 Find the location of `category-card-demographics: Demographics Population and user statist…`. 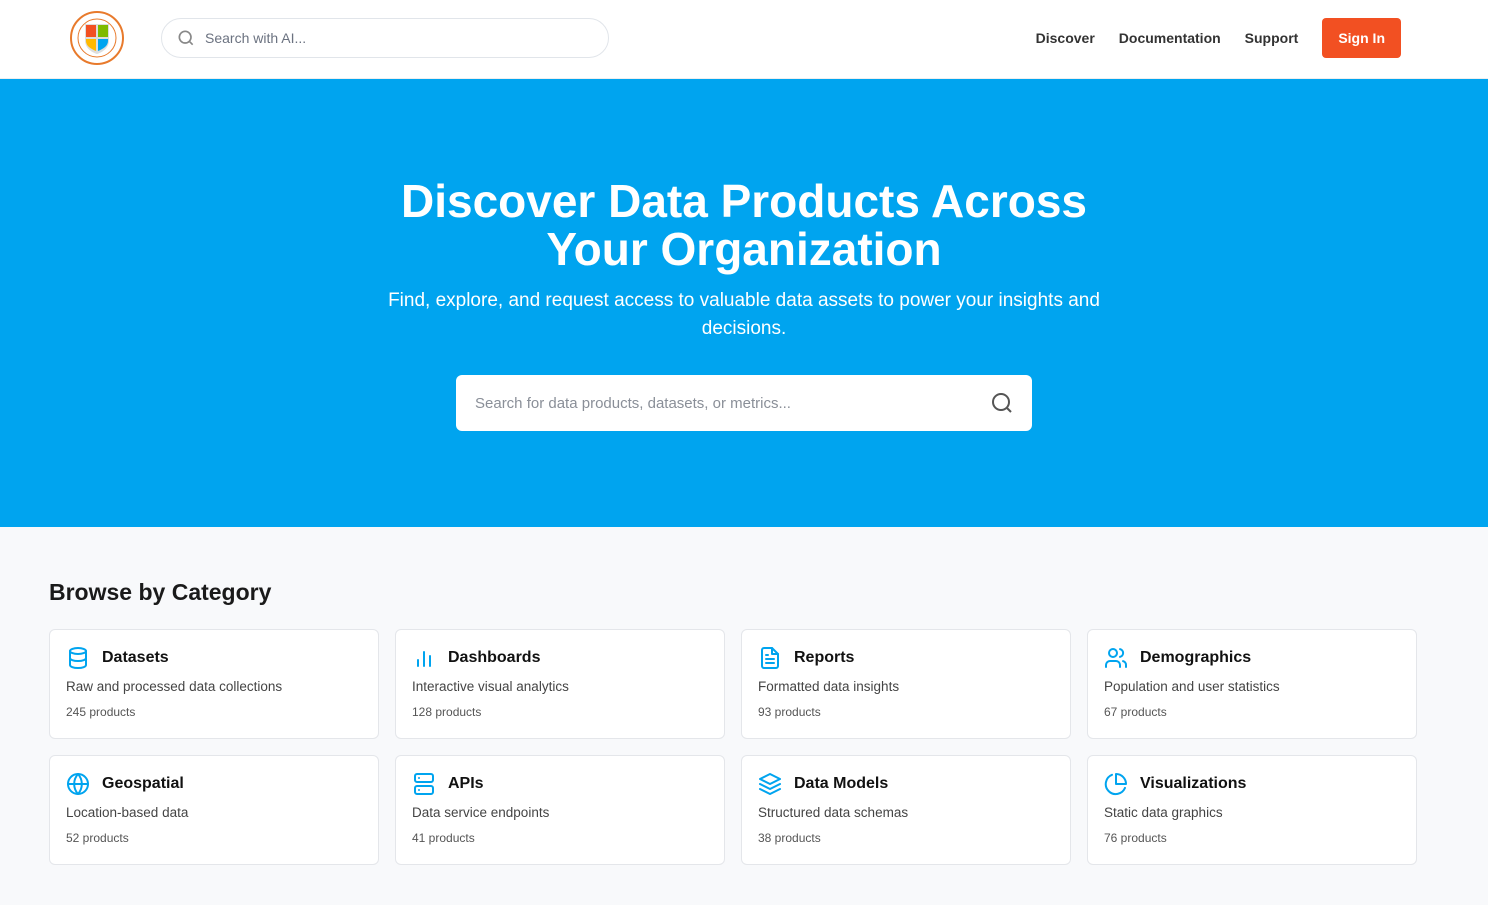

category-card-demographics: Demographics Population and user statist… is located at coordinates (1252, 684).